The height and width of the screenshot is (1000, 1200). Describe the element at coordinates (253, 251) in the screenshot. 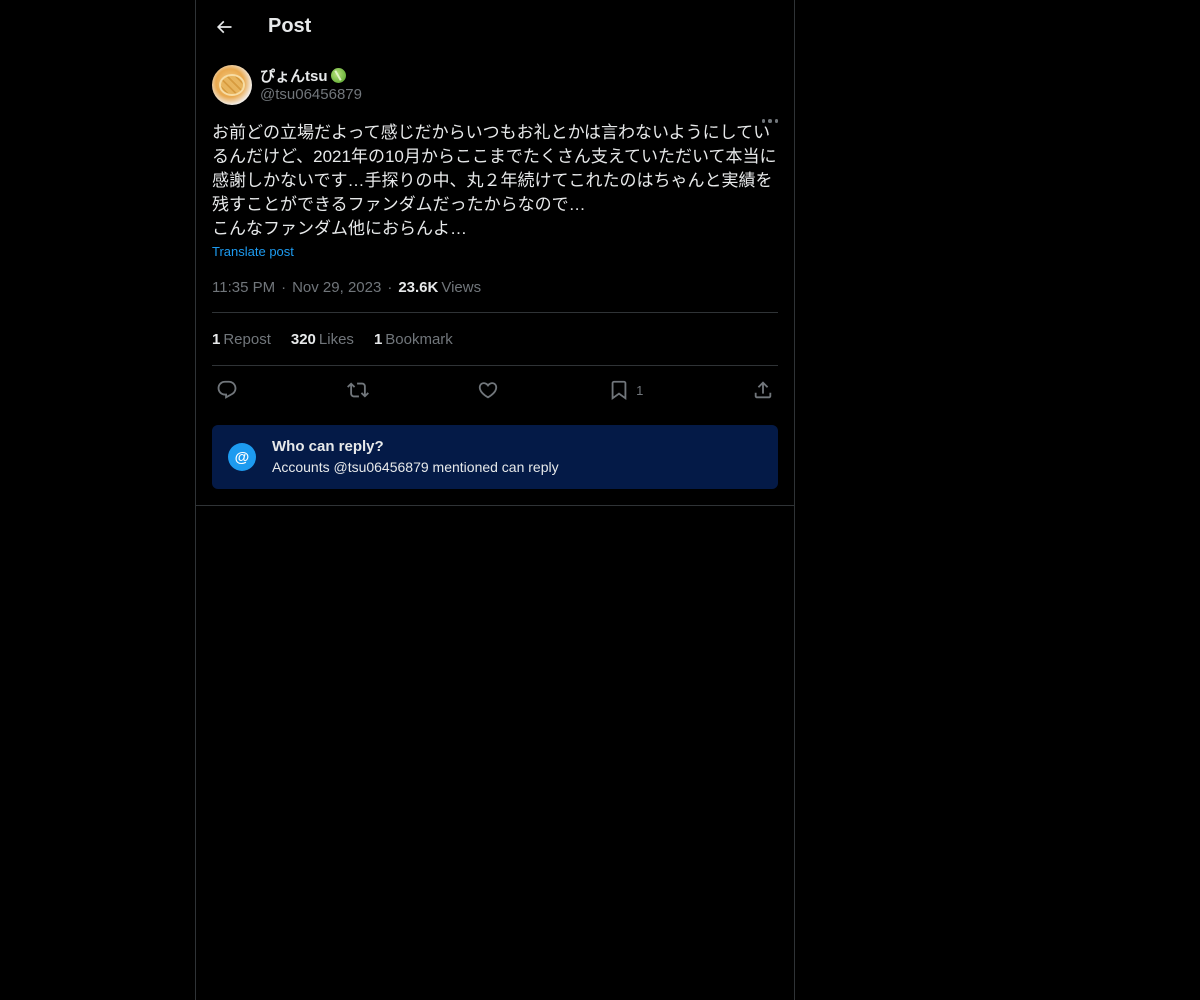

I see `translate-post-link: Translate post` at that location.